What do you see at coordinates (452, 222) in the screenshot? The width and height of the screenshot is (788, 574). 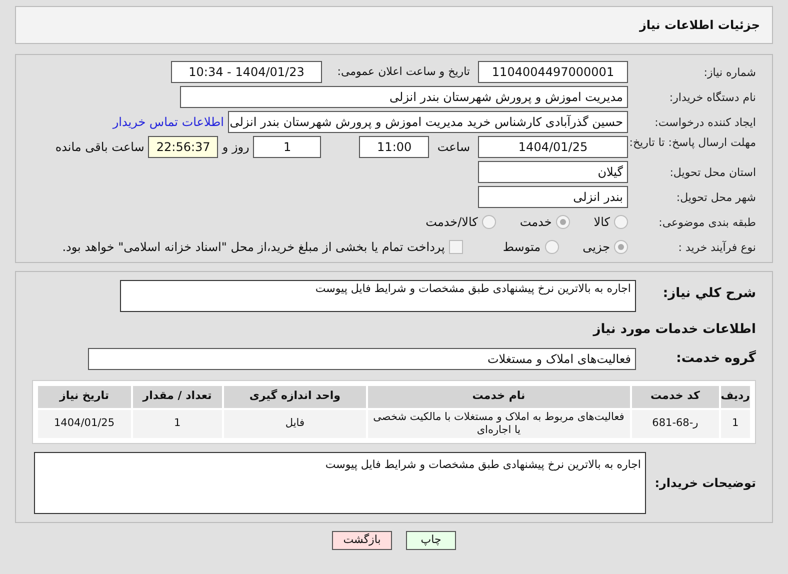 I see `radio-label: کالا/خدمت` at bounding box center [452, 222].